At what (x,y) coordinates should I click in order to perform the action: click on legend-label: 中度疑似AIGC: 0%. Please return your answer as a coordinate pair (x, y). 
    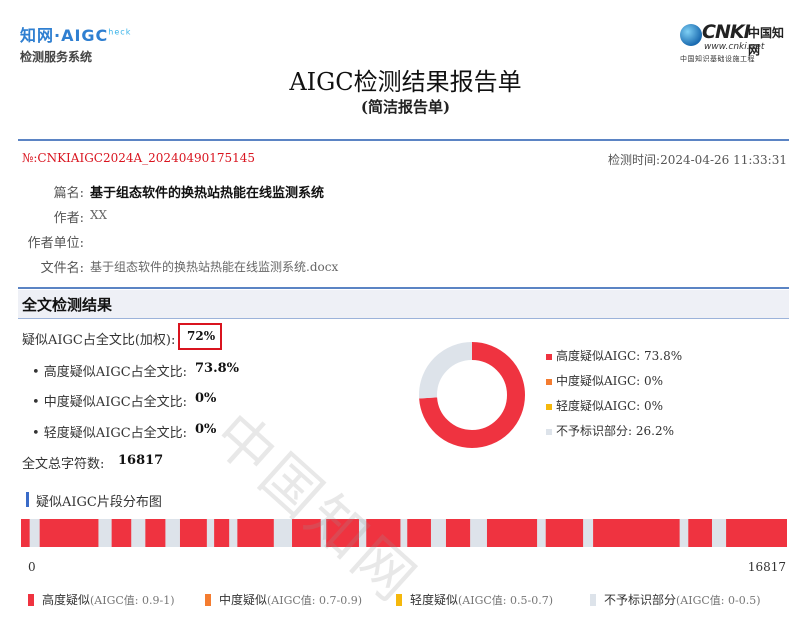
    Looking at the image, I should click on (610, 381).